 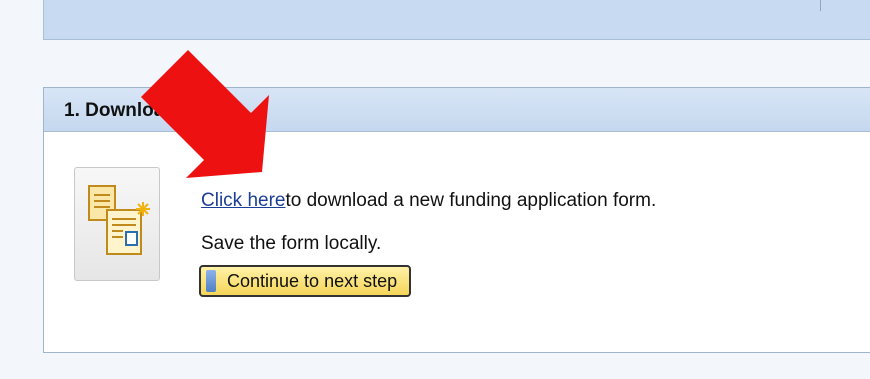 I want to click on continue-button: Continue to next step, so click(x=305, y=281).